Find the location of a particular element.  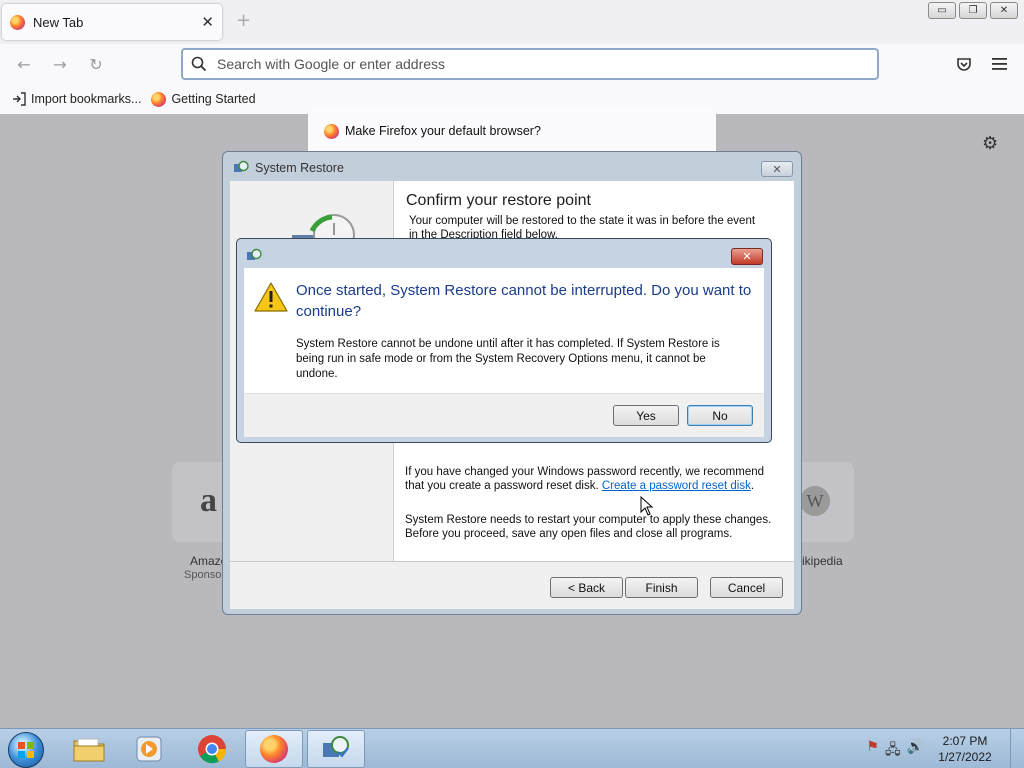

close-window-button: ✕ is located at coordinates (1004, 10).